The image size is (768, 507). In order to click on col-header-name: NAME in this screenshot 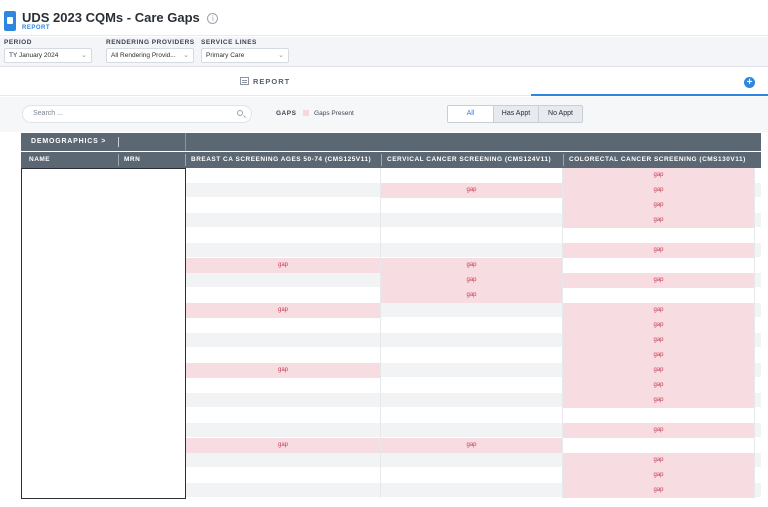, I will do `click(39, 159)`.